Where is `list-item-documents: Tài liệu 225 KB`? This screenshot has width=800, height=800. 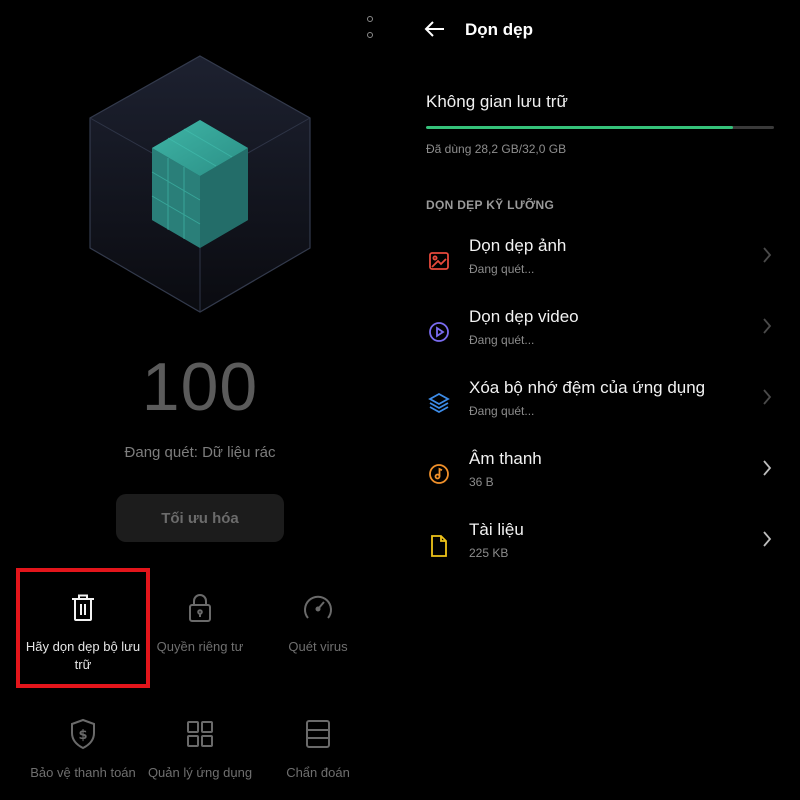
list-item-documents: Tài liệu 225 KB is located at coordinates (600, 550).